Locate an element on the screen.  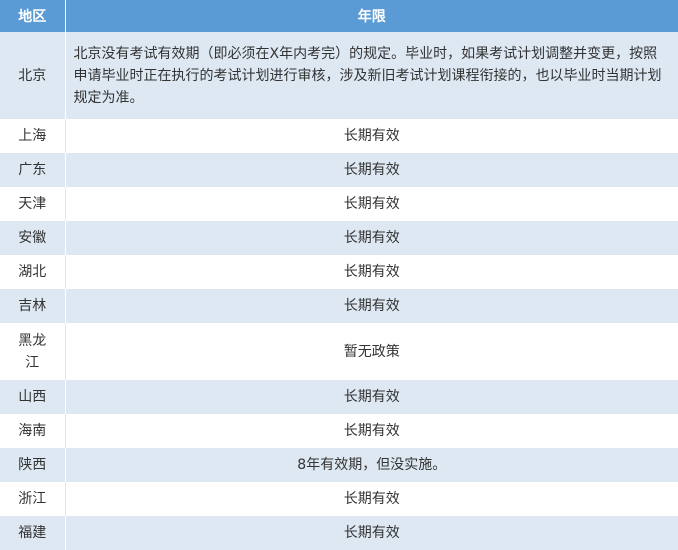
region-cell: 海南 is located at coordinates (33, 431).